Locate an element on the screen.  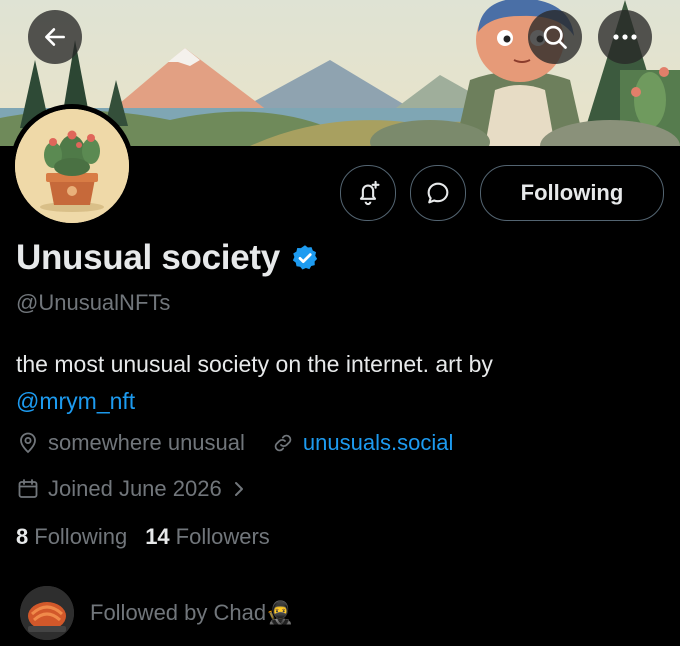
chevron-right-icon is located at coordinates (239, 489).